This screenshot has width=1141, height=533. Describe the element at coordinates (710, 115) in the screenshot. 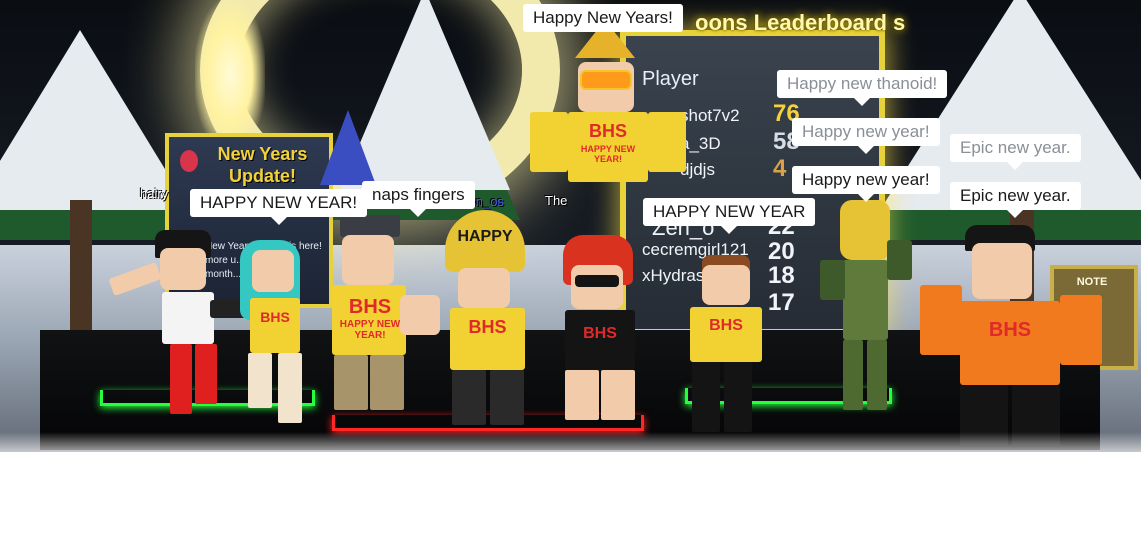

I see `leaderboard-row-name: shot7v2` at that location.